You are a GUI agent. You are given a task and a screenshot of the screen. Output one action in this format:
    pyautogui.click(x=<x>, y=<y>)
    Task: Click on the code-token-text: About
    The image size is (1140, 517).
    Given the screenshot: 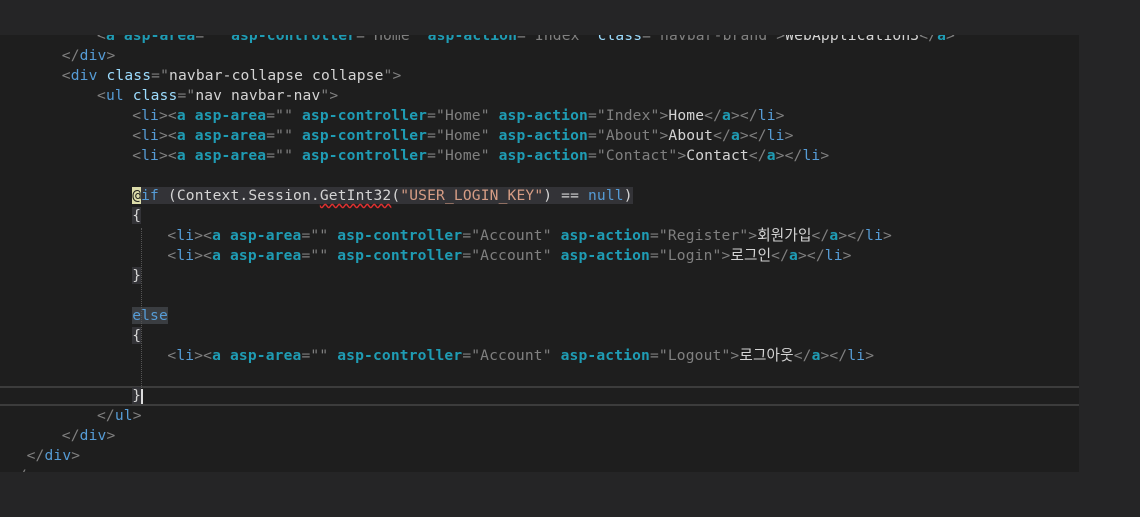 What is the action you would take?
    pyautogui.click(x=691, y=135)
    